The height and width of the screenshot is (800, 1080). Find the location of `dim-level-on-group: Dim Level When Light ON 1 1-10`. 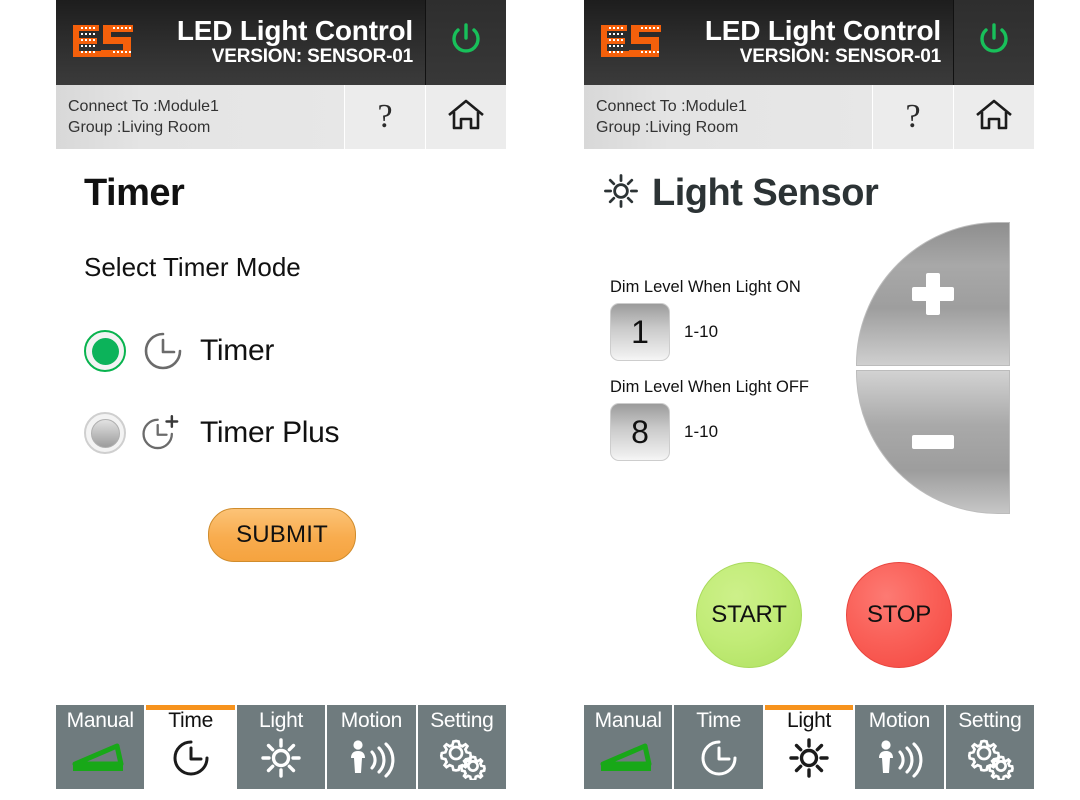

dim-level-on-group: Dim Level When Light ON 1 1-10 is located at coordinates (705, 319).